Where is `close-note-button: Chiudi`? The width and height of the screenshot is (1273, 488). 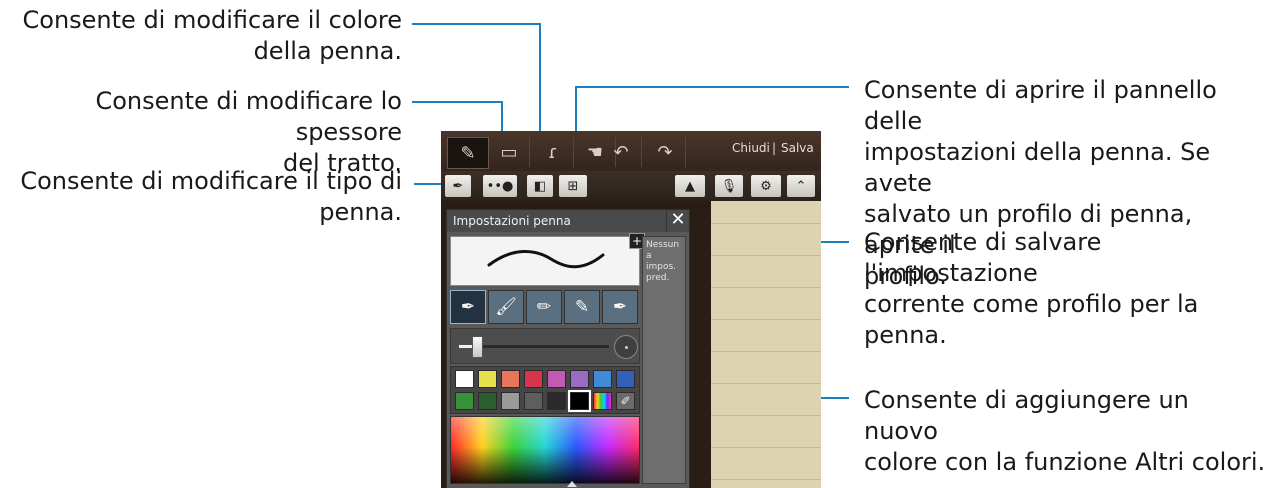 close-note-button: Chiudi is located at coordinates (751, 148).